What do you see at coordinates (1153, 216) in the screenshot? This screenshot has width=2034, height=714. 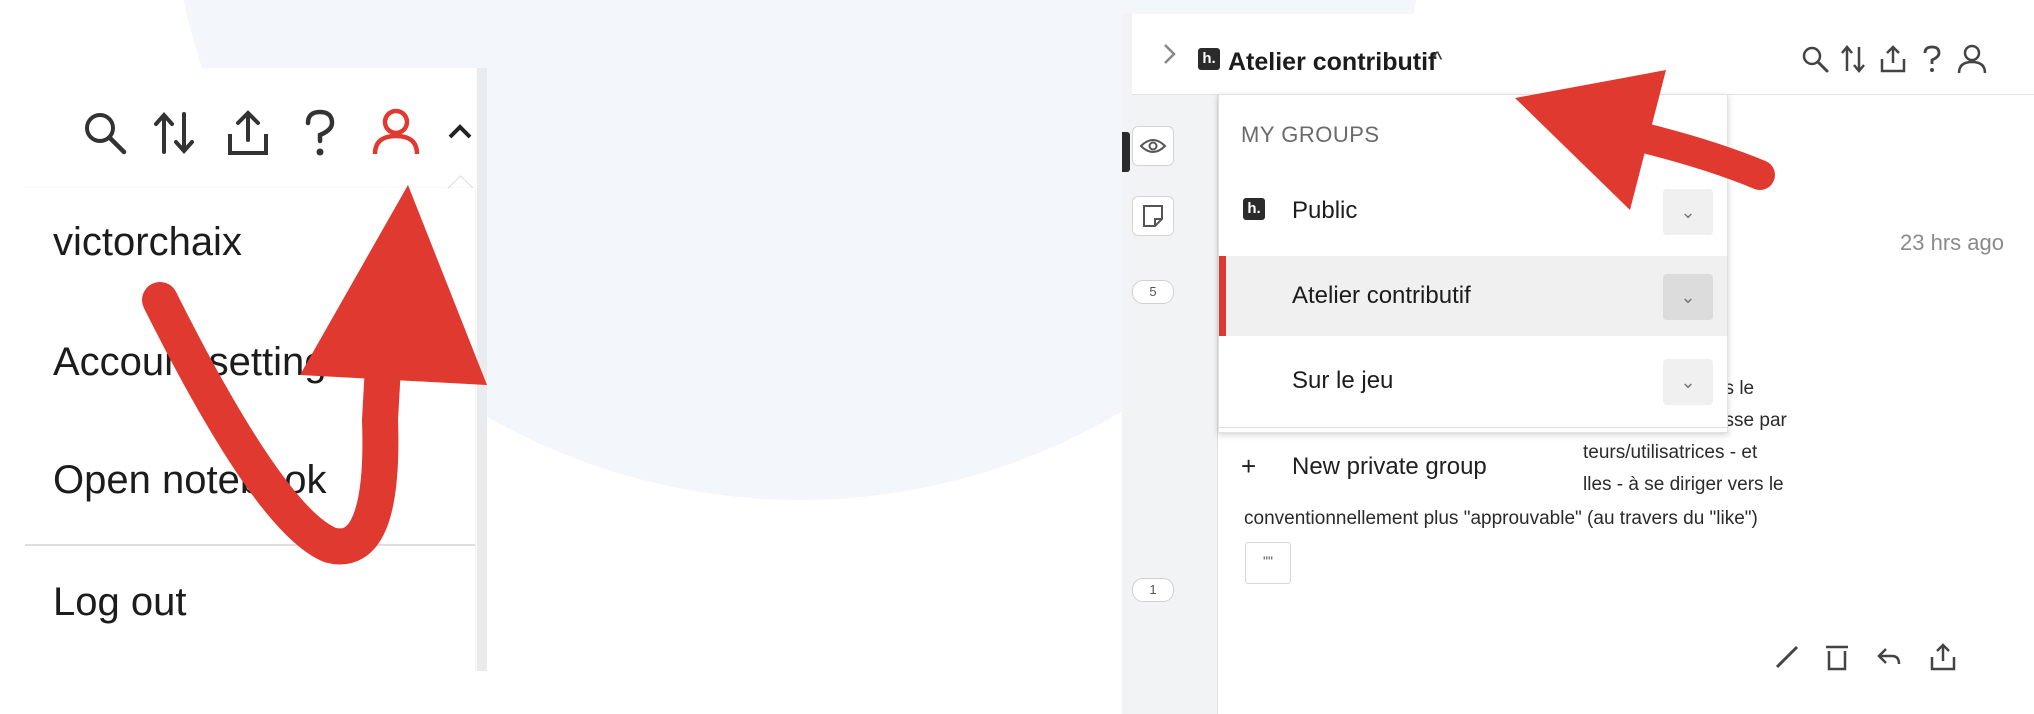 I see `page-note-icon` at bounding box center [1153, 216].